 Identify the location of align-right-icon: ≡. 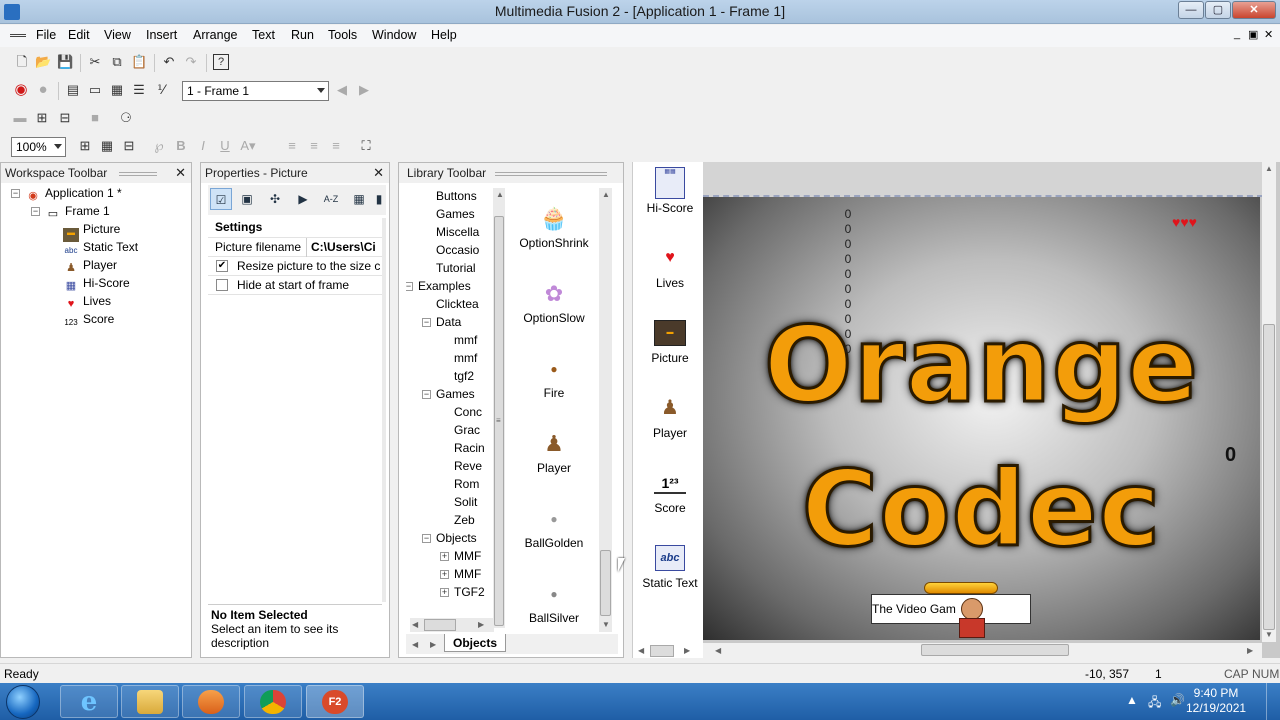
(336, 146).